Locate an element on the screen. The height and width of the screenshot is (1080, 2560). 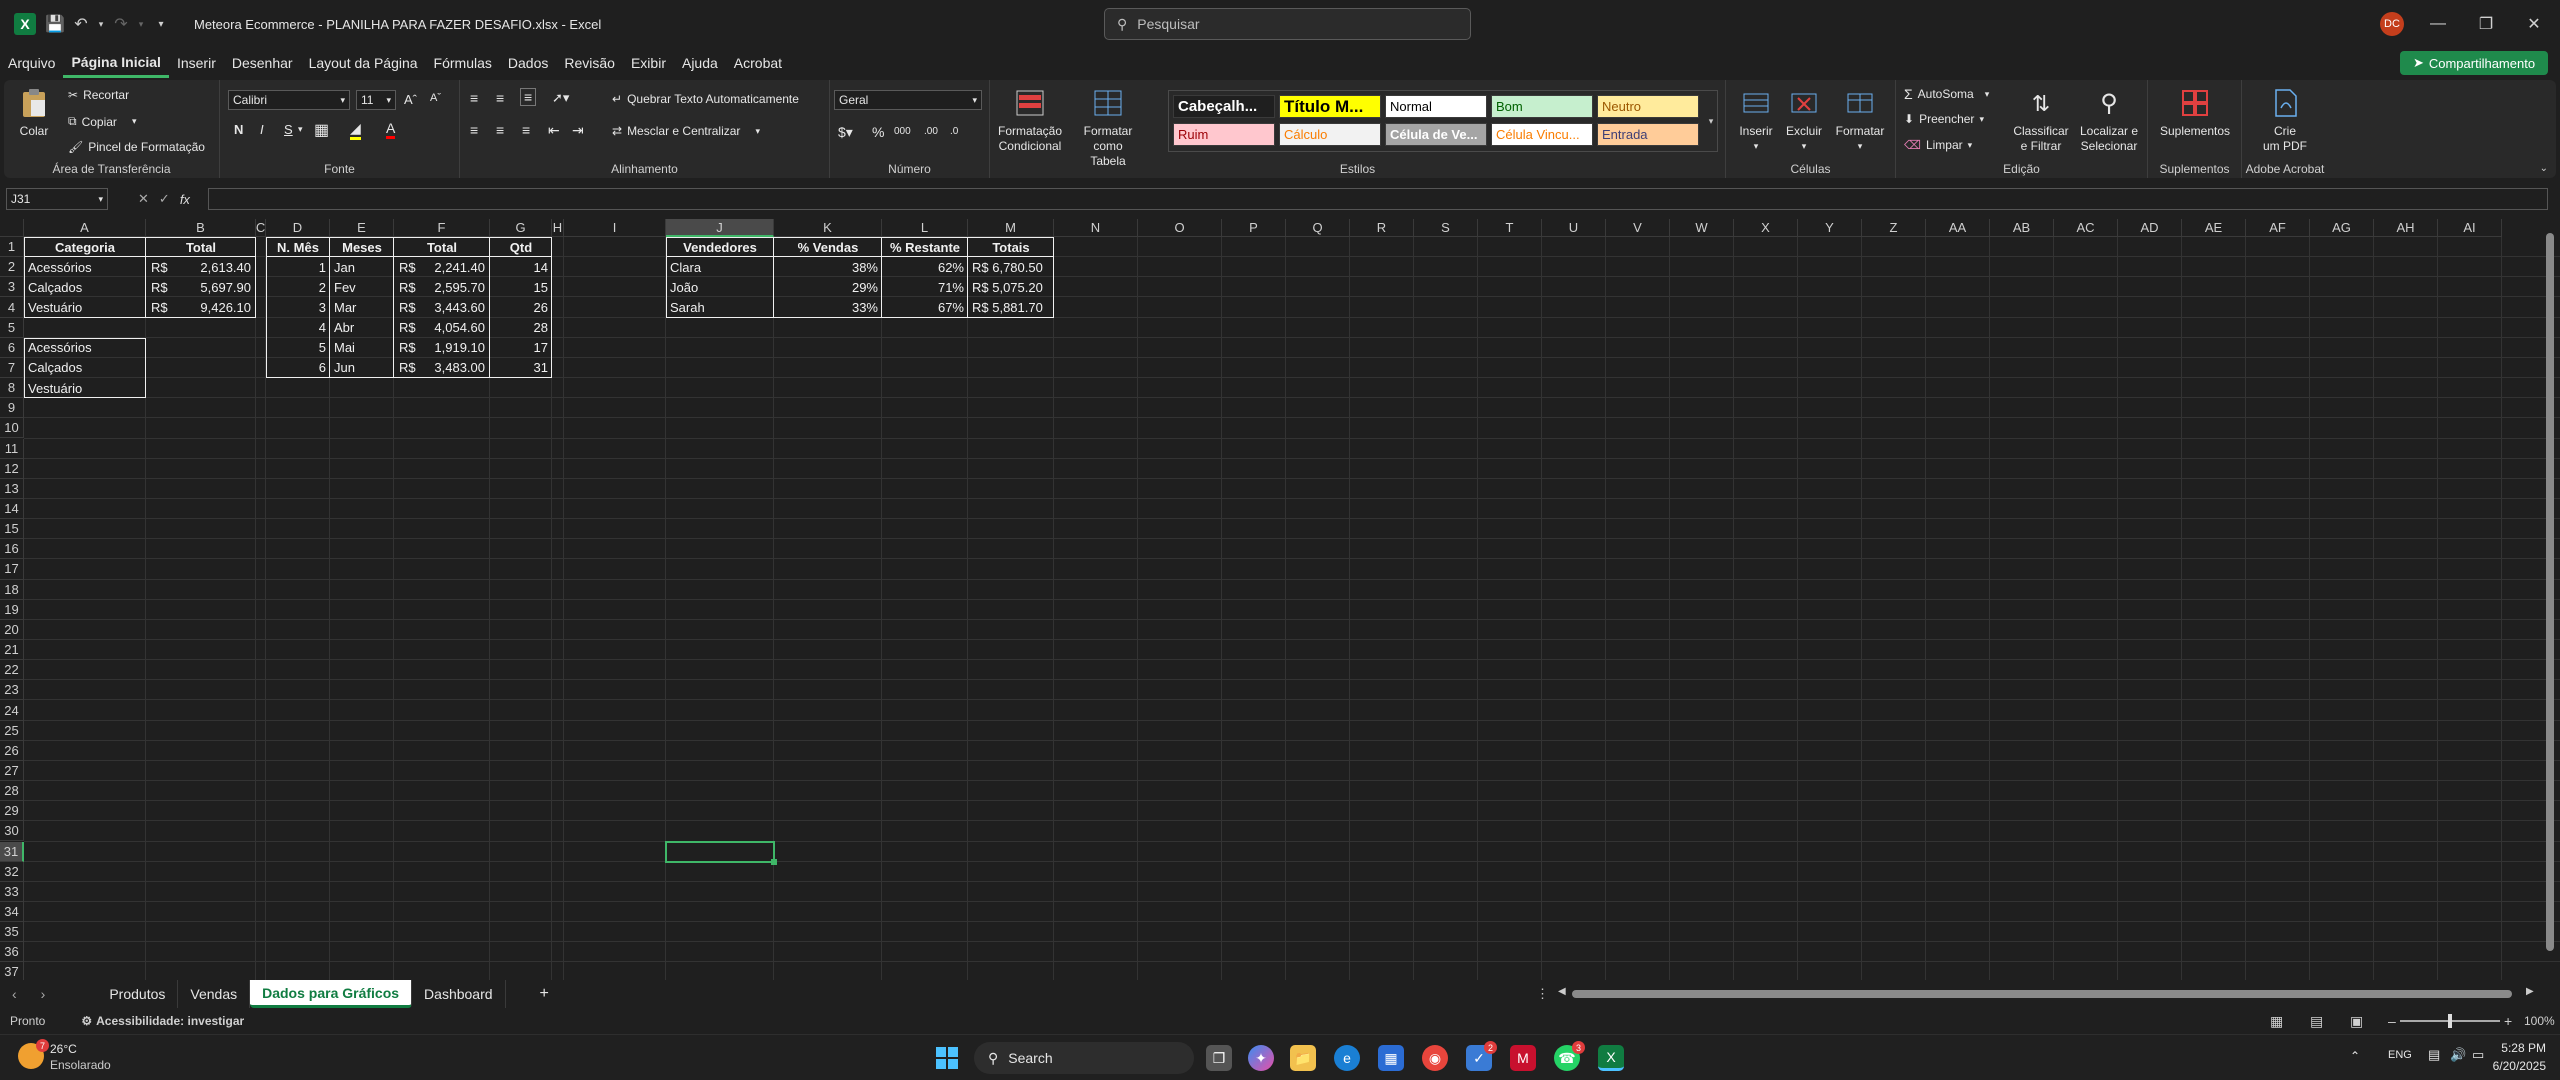
cell-value: 9,426.10 is located at coordinates (215, 307).